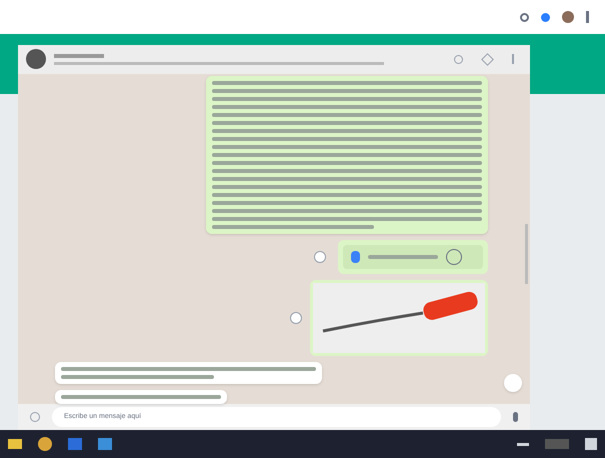 This screenshot has width=605, height=458. I want to click on microphone-icon, so click(515, 417).